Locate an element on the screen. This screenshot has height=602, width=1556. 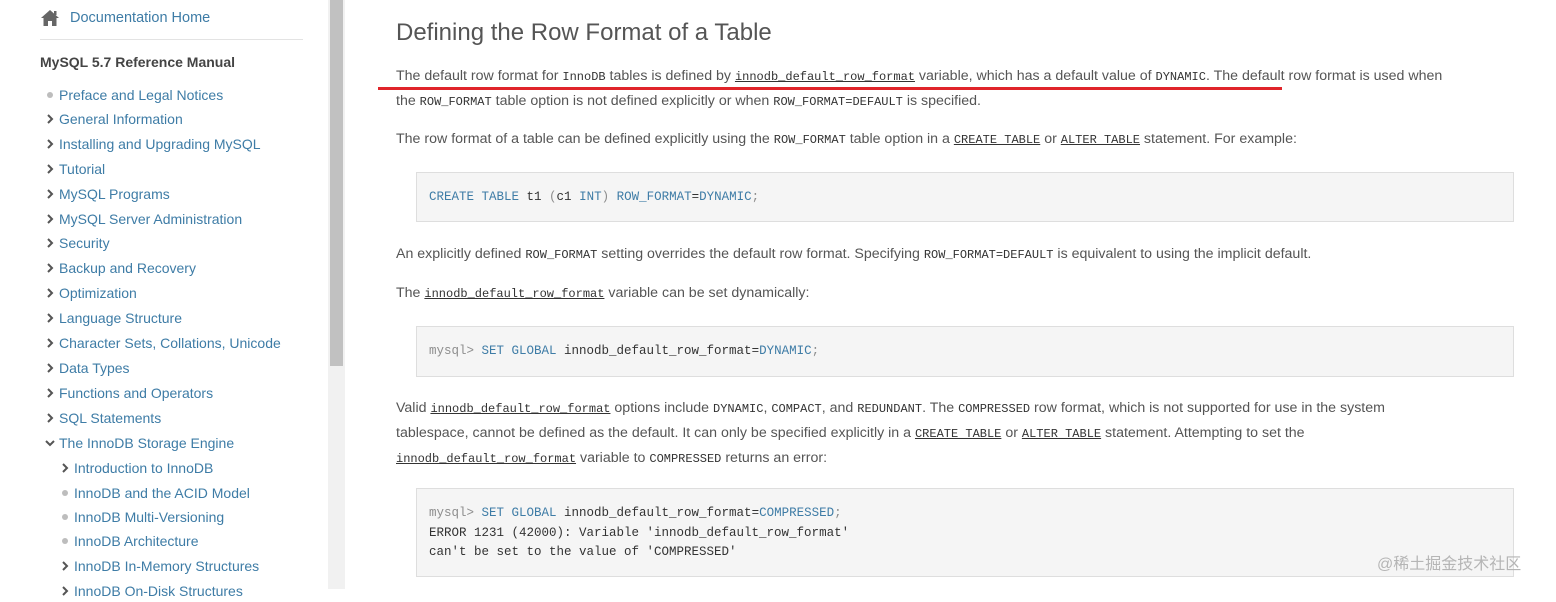
sidebar-item: General Information is located at coordinates (113, 119).